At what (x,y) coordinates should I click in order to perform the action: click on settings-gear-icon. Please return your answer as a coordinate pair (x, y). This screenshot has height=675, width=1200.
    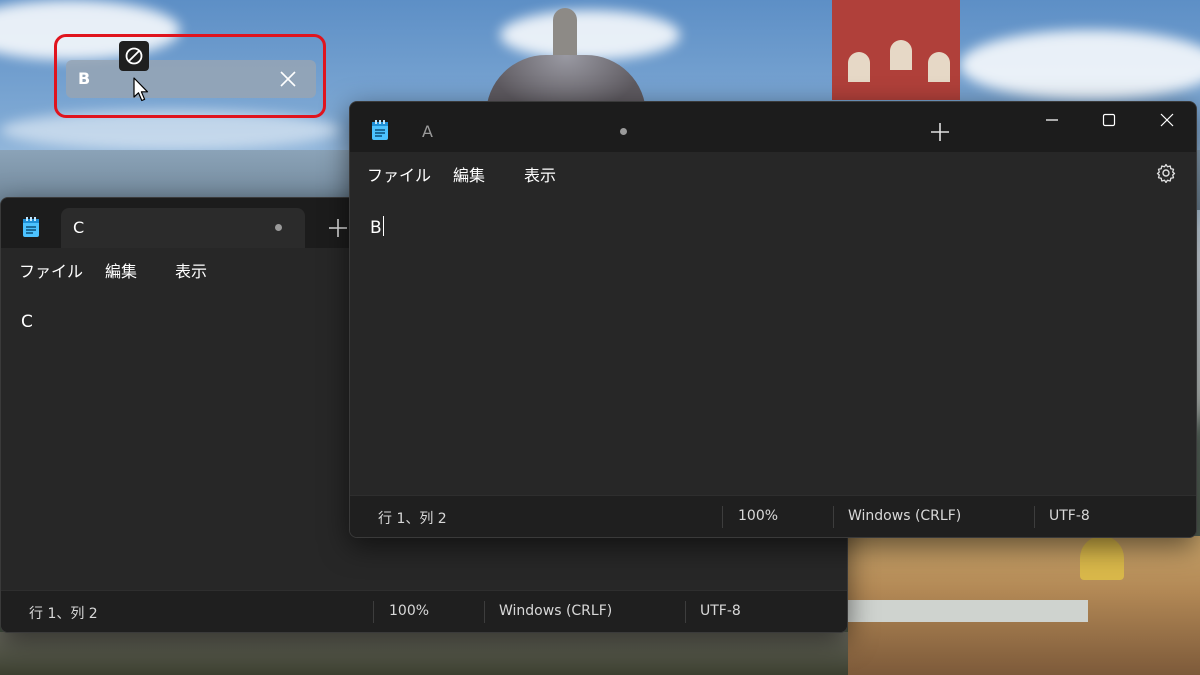
    Looking at the image, I should click on (1166, 173).